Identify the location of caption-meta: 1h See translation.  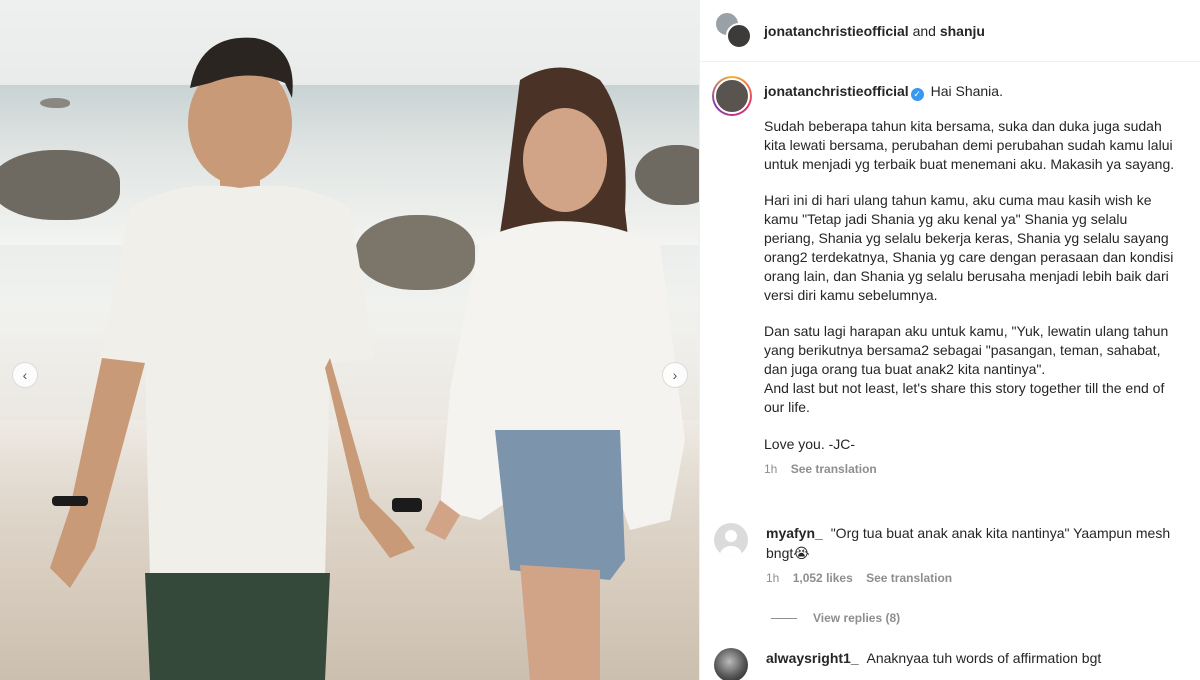
(972, 469).